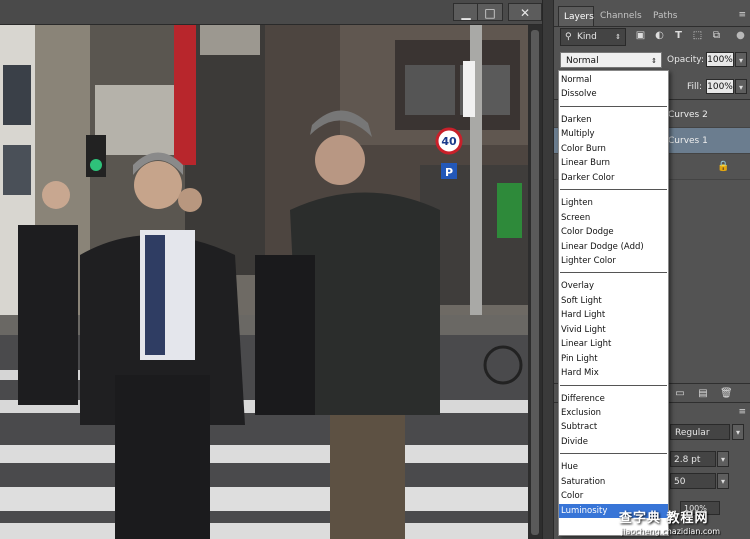 This screenshot has width=750, height=539. I want to click on tab-paths: Paths, so click(671, 16).